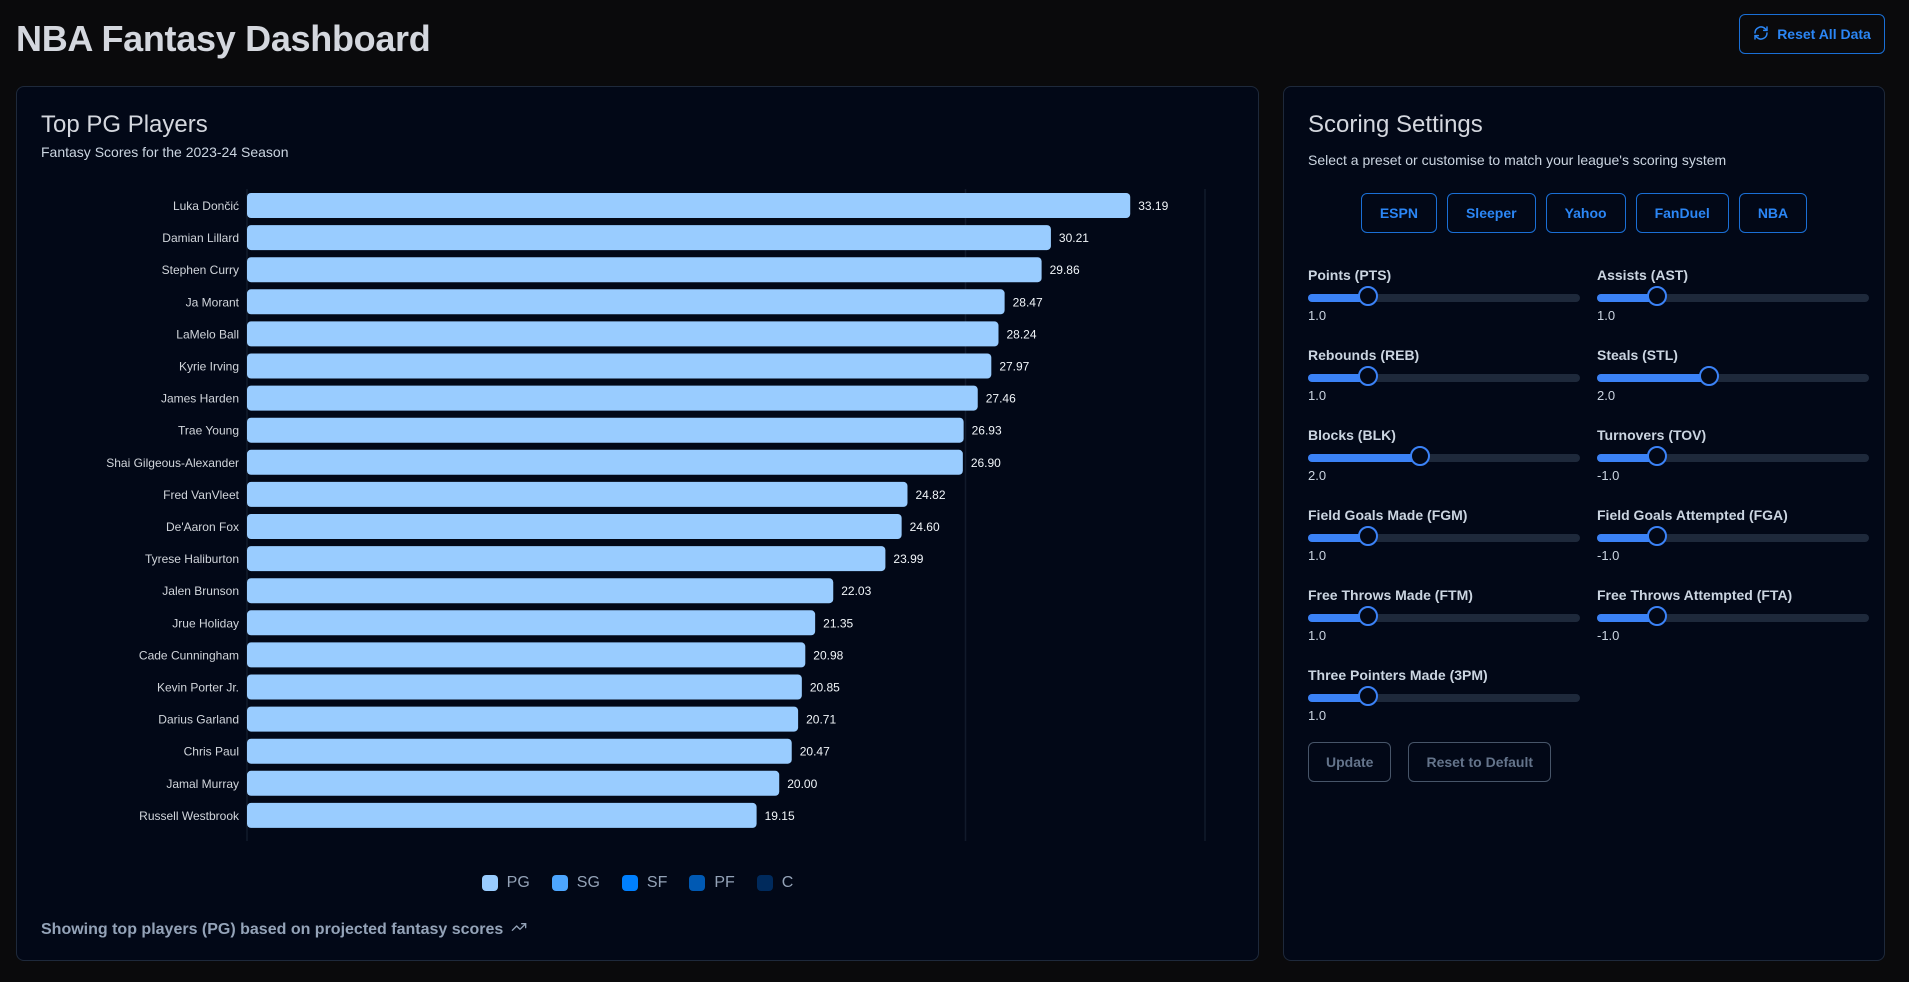 This screenshot has width=1909, height=982. I want to click on slider-ast, so click(1733, 296).